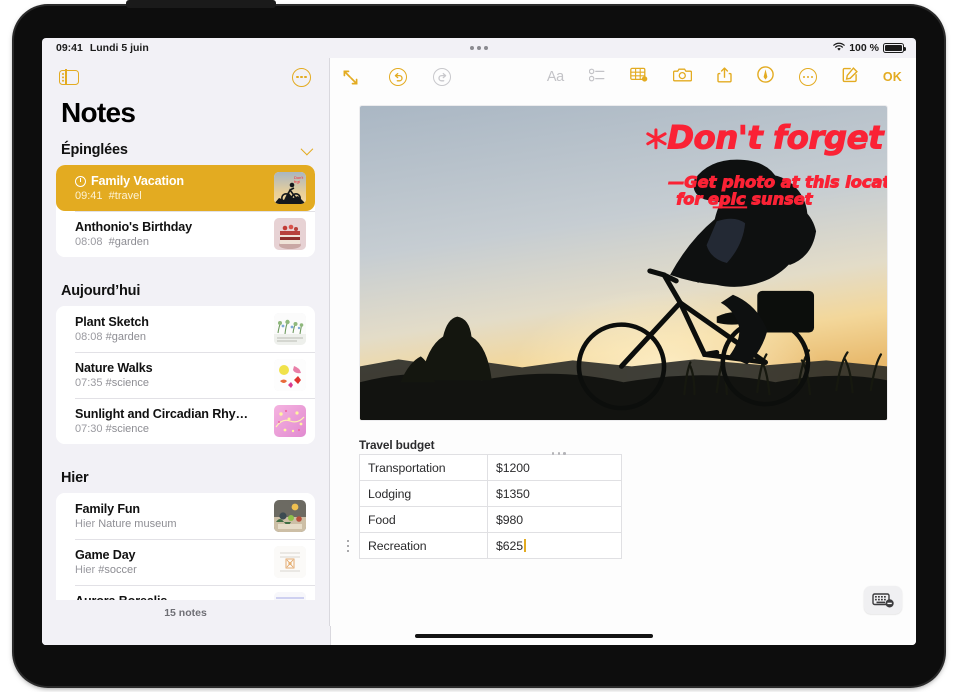 This screenshot has height=692, width=958. Describe the element at coordinates (423, 467) in the screenshot. I see `table-cell-item: Transportation` at that location.